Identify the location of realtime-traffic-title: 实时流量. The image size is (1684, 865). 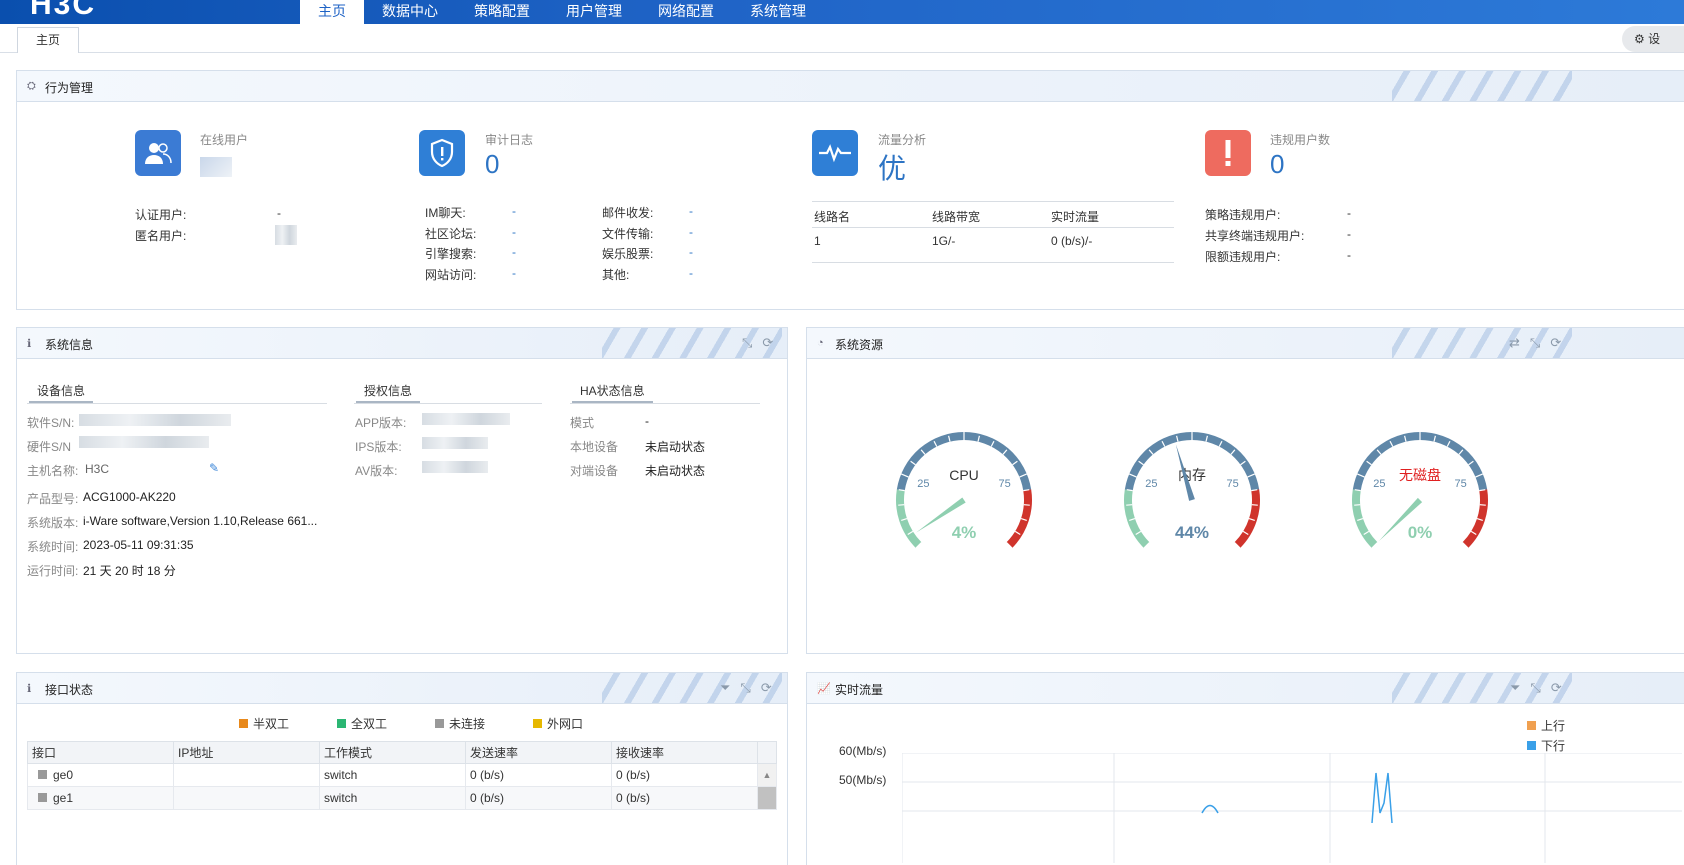
(859, 689).